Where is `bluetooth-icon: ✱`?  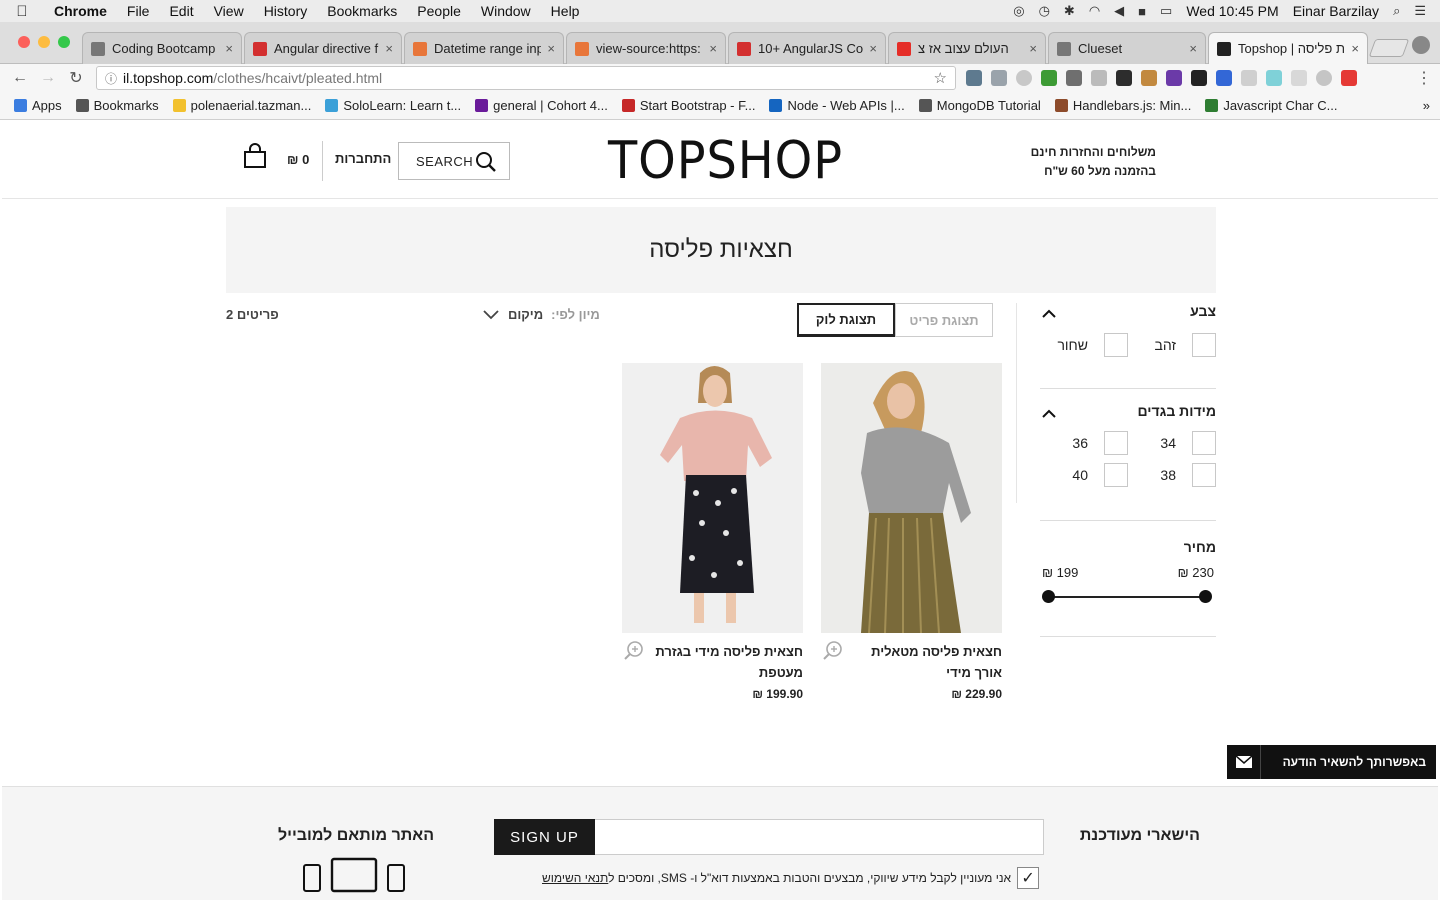
bluetooth-icon: ✱ is located at coordinates (1069, 11).